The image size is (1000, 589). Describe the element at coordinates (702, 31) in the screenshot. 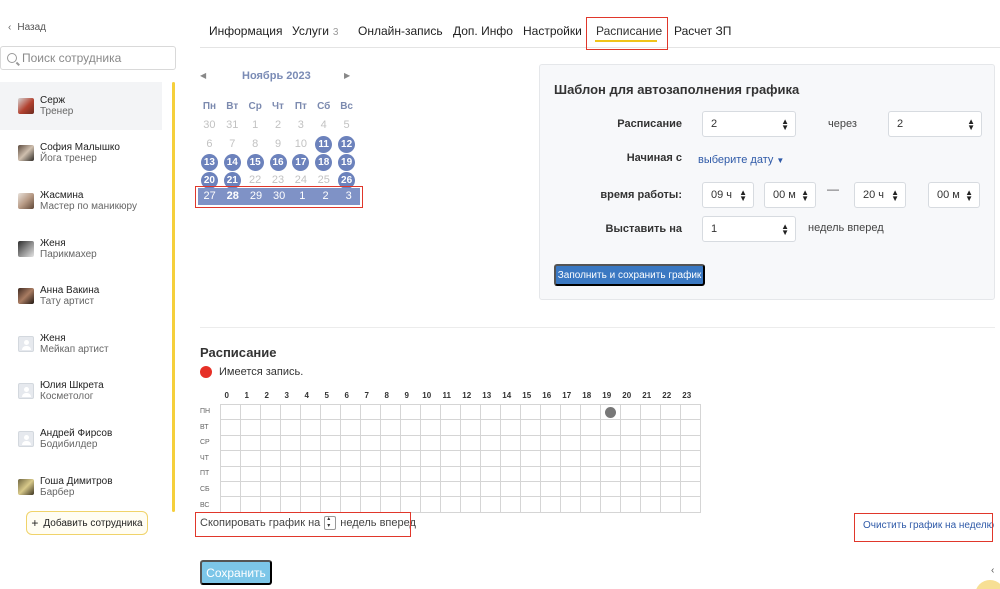

I see `tab-salary: Расчет ЗП` at that location.